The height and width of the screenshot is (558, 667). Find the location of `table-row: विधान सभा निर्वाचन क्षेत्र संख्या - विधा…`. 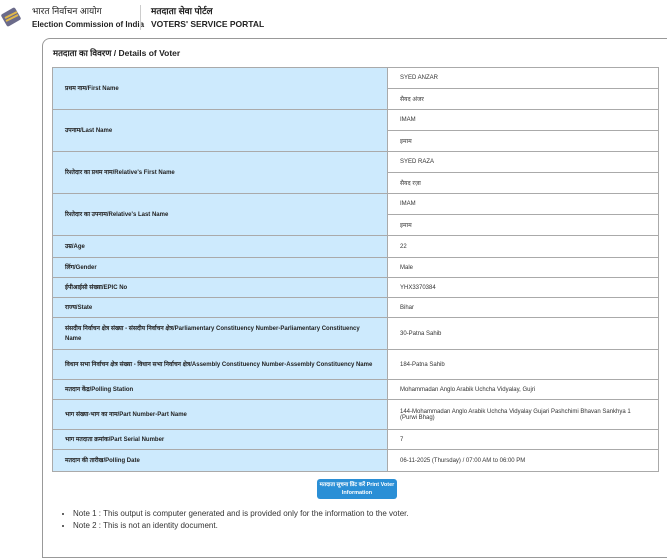

table-row: विधान सभा निर्वाचन क्षेत्र संख्या - विधा… is located at coordinates (355, 364).